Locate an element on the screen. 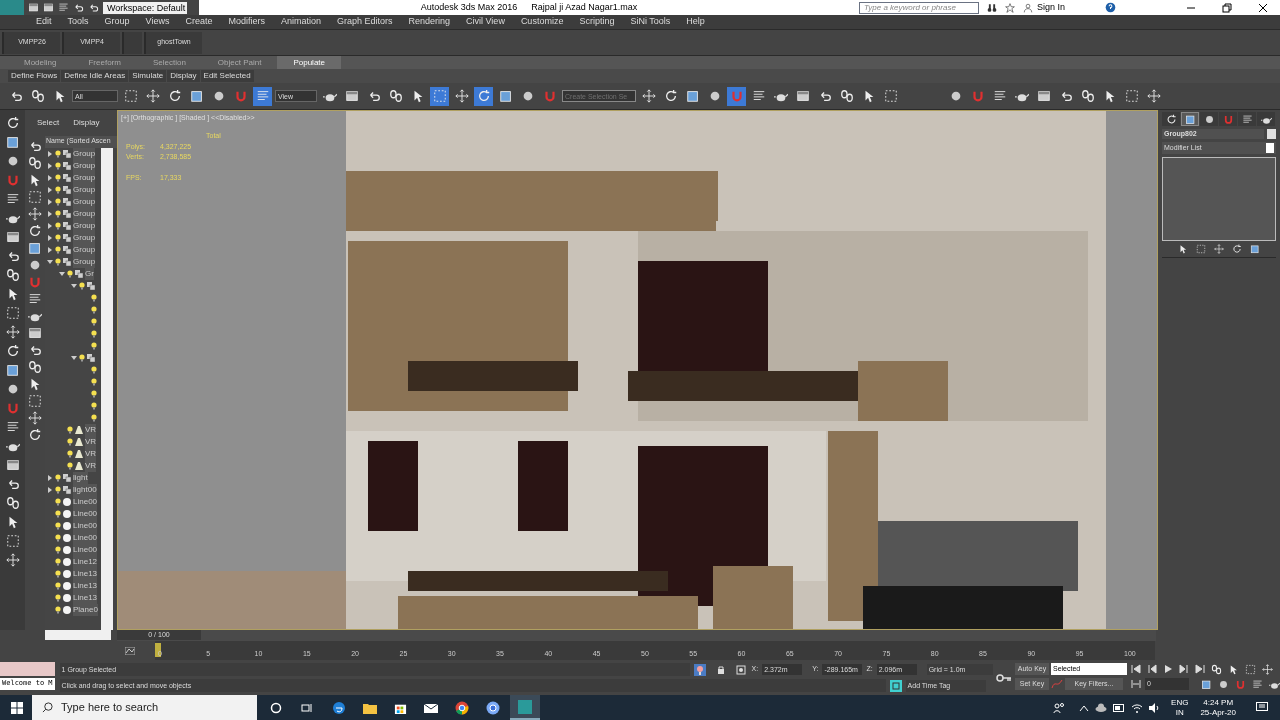 The width and height of the screenshot is (1280, 720). menu-item: Customize is located at coordinates (542, 22).